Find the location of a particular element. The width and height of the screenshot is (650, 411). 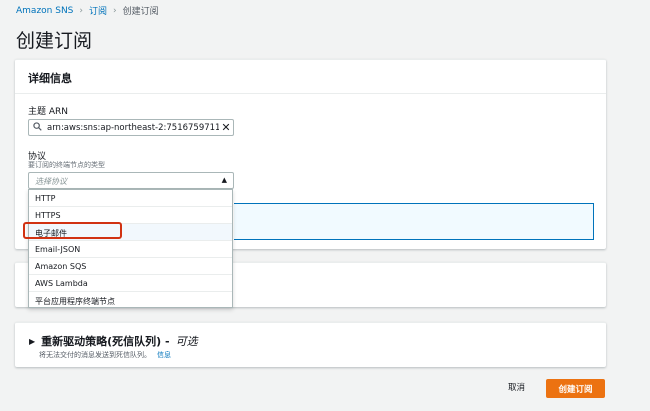

redrive-title: ▶ 重新驱动策略(死信队列) - 可选 is located at coordinates (113, 341).